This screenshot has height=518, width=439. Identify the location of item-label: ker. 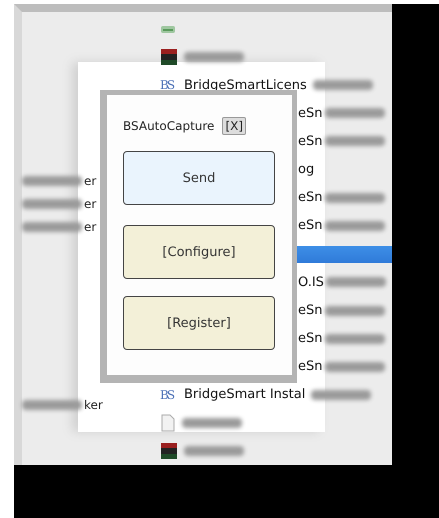
(93, 405).